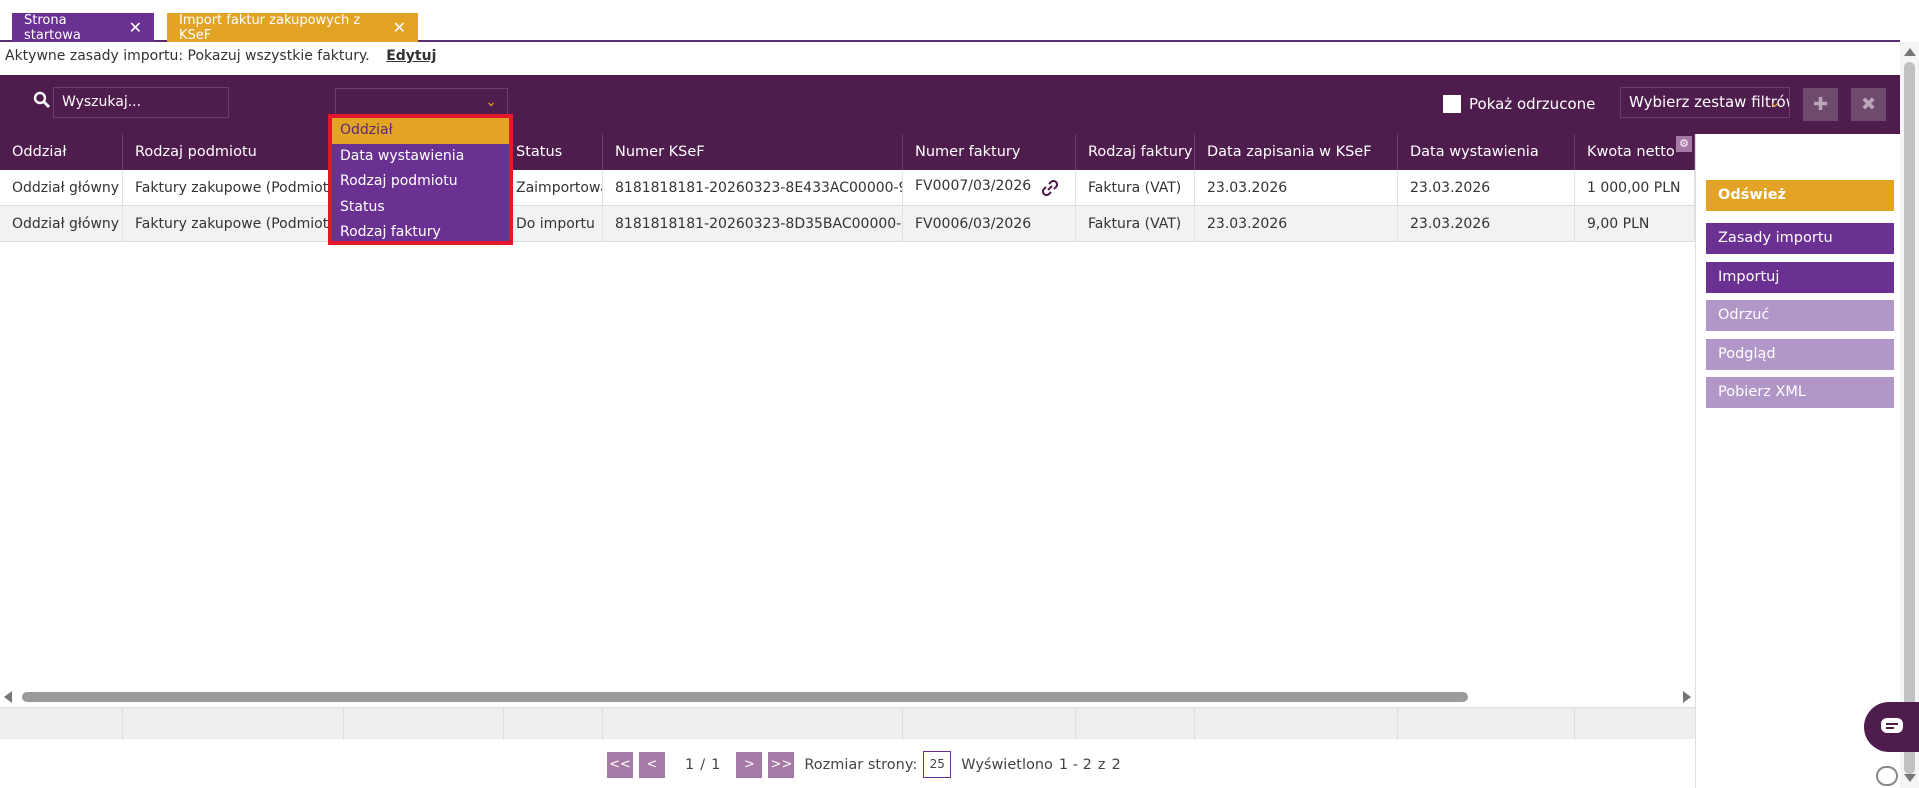  I want to click on x-icon: ✖, so click(1868, 104).